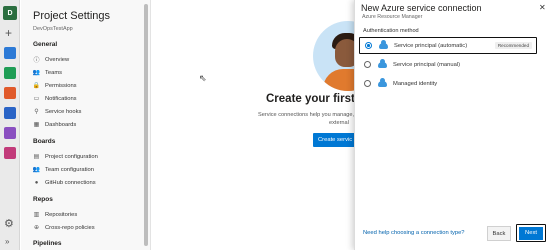 The width and height of the screenshot is (552, 250). What do you see at coordinates (10, 224) in the screenshot?
I see `gear-icon: ⚙` at bounding box center [10, 224].